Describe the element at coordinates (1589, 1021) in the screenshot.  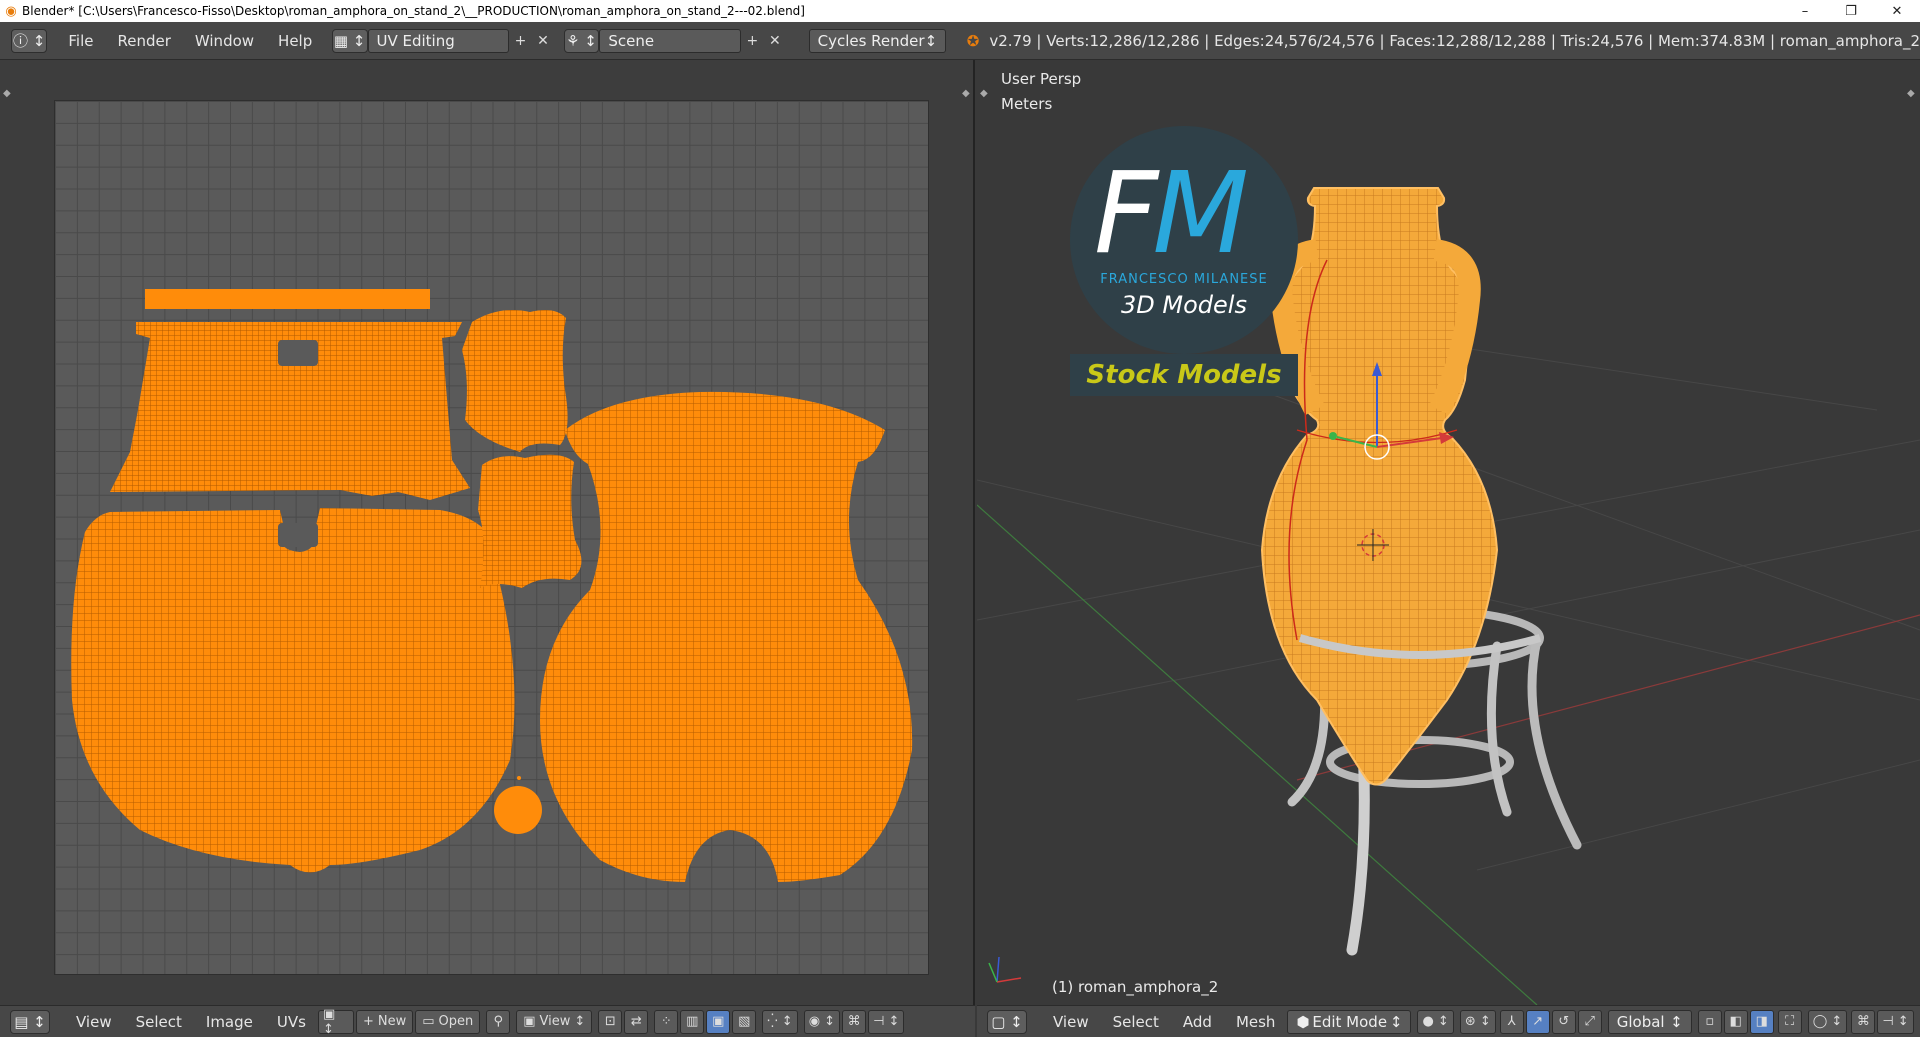
I see `scale-manipulator-icon: ⤢` at that location.